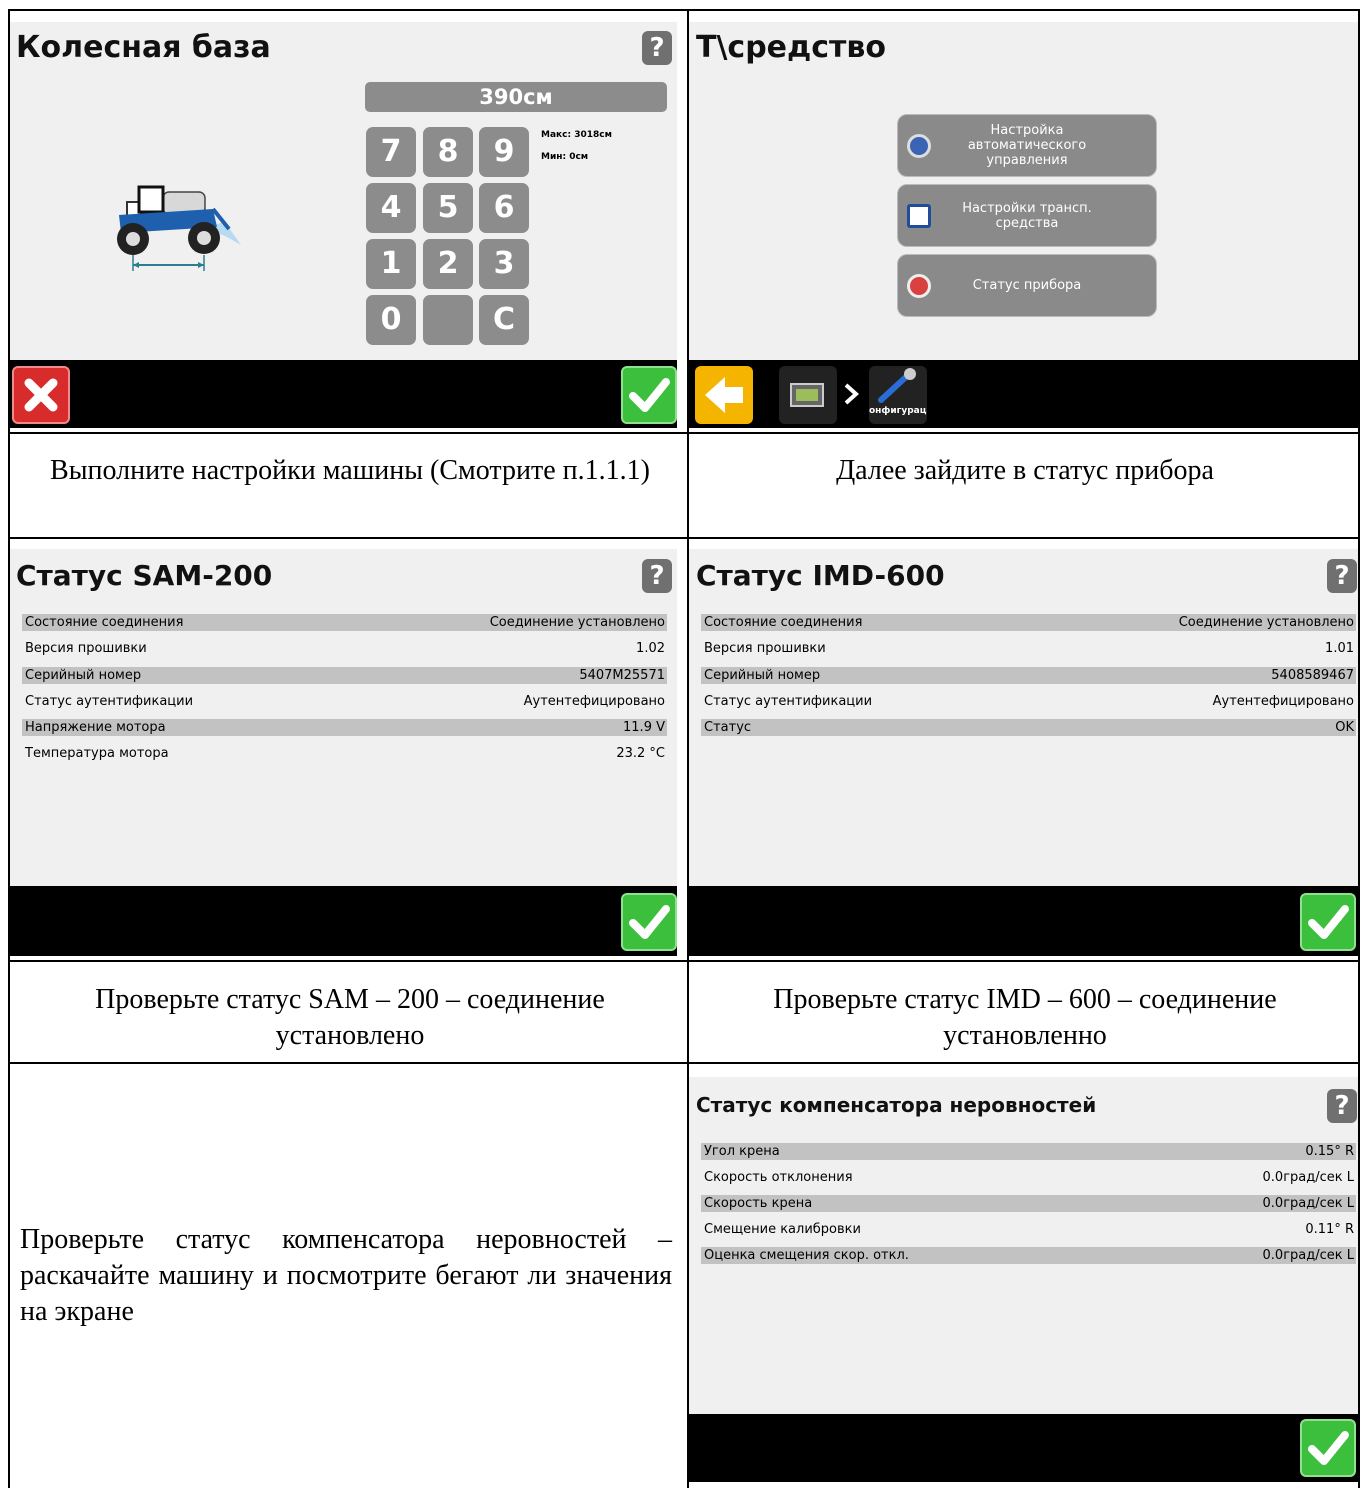  What do you see at coordinates (391, 264) in the screenshot?
I see `key-1: 1` at bounding box center [391, 264].